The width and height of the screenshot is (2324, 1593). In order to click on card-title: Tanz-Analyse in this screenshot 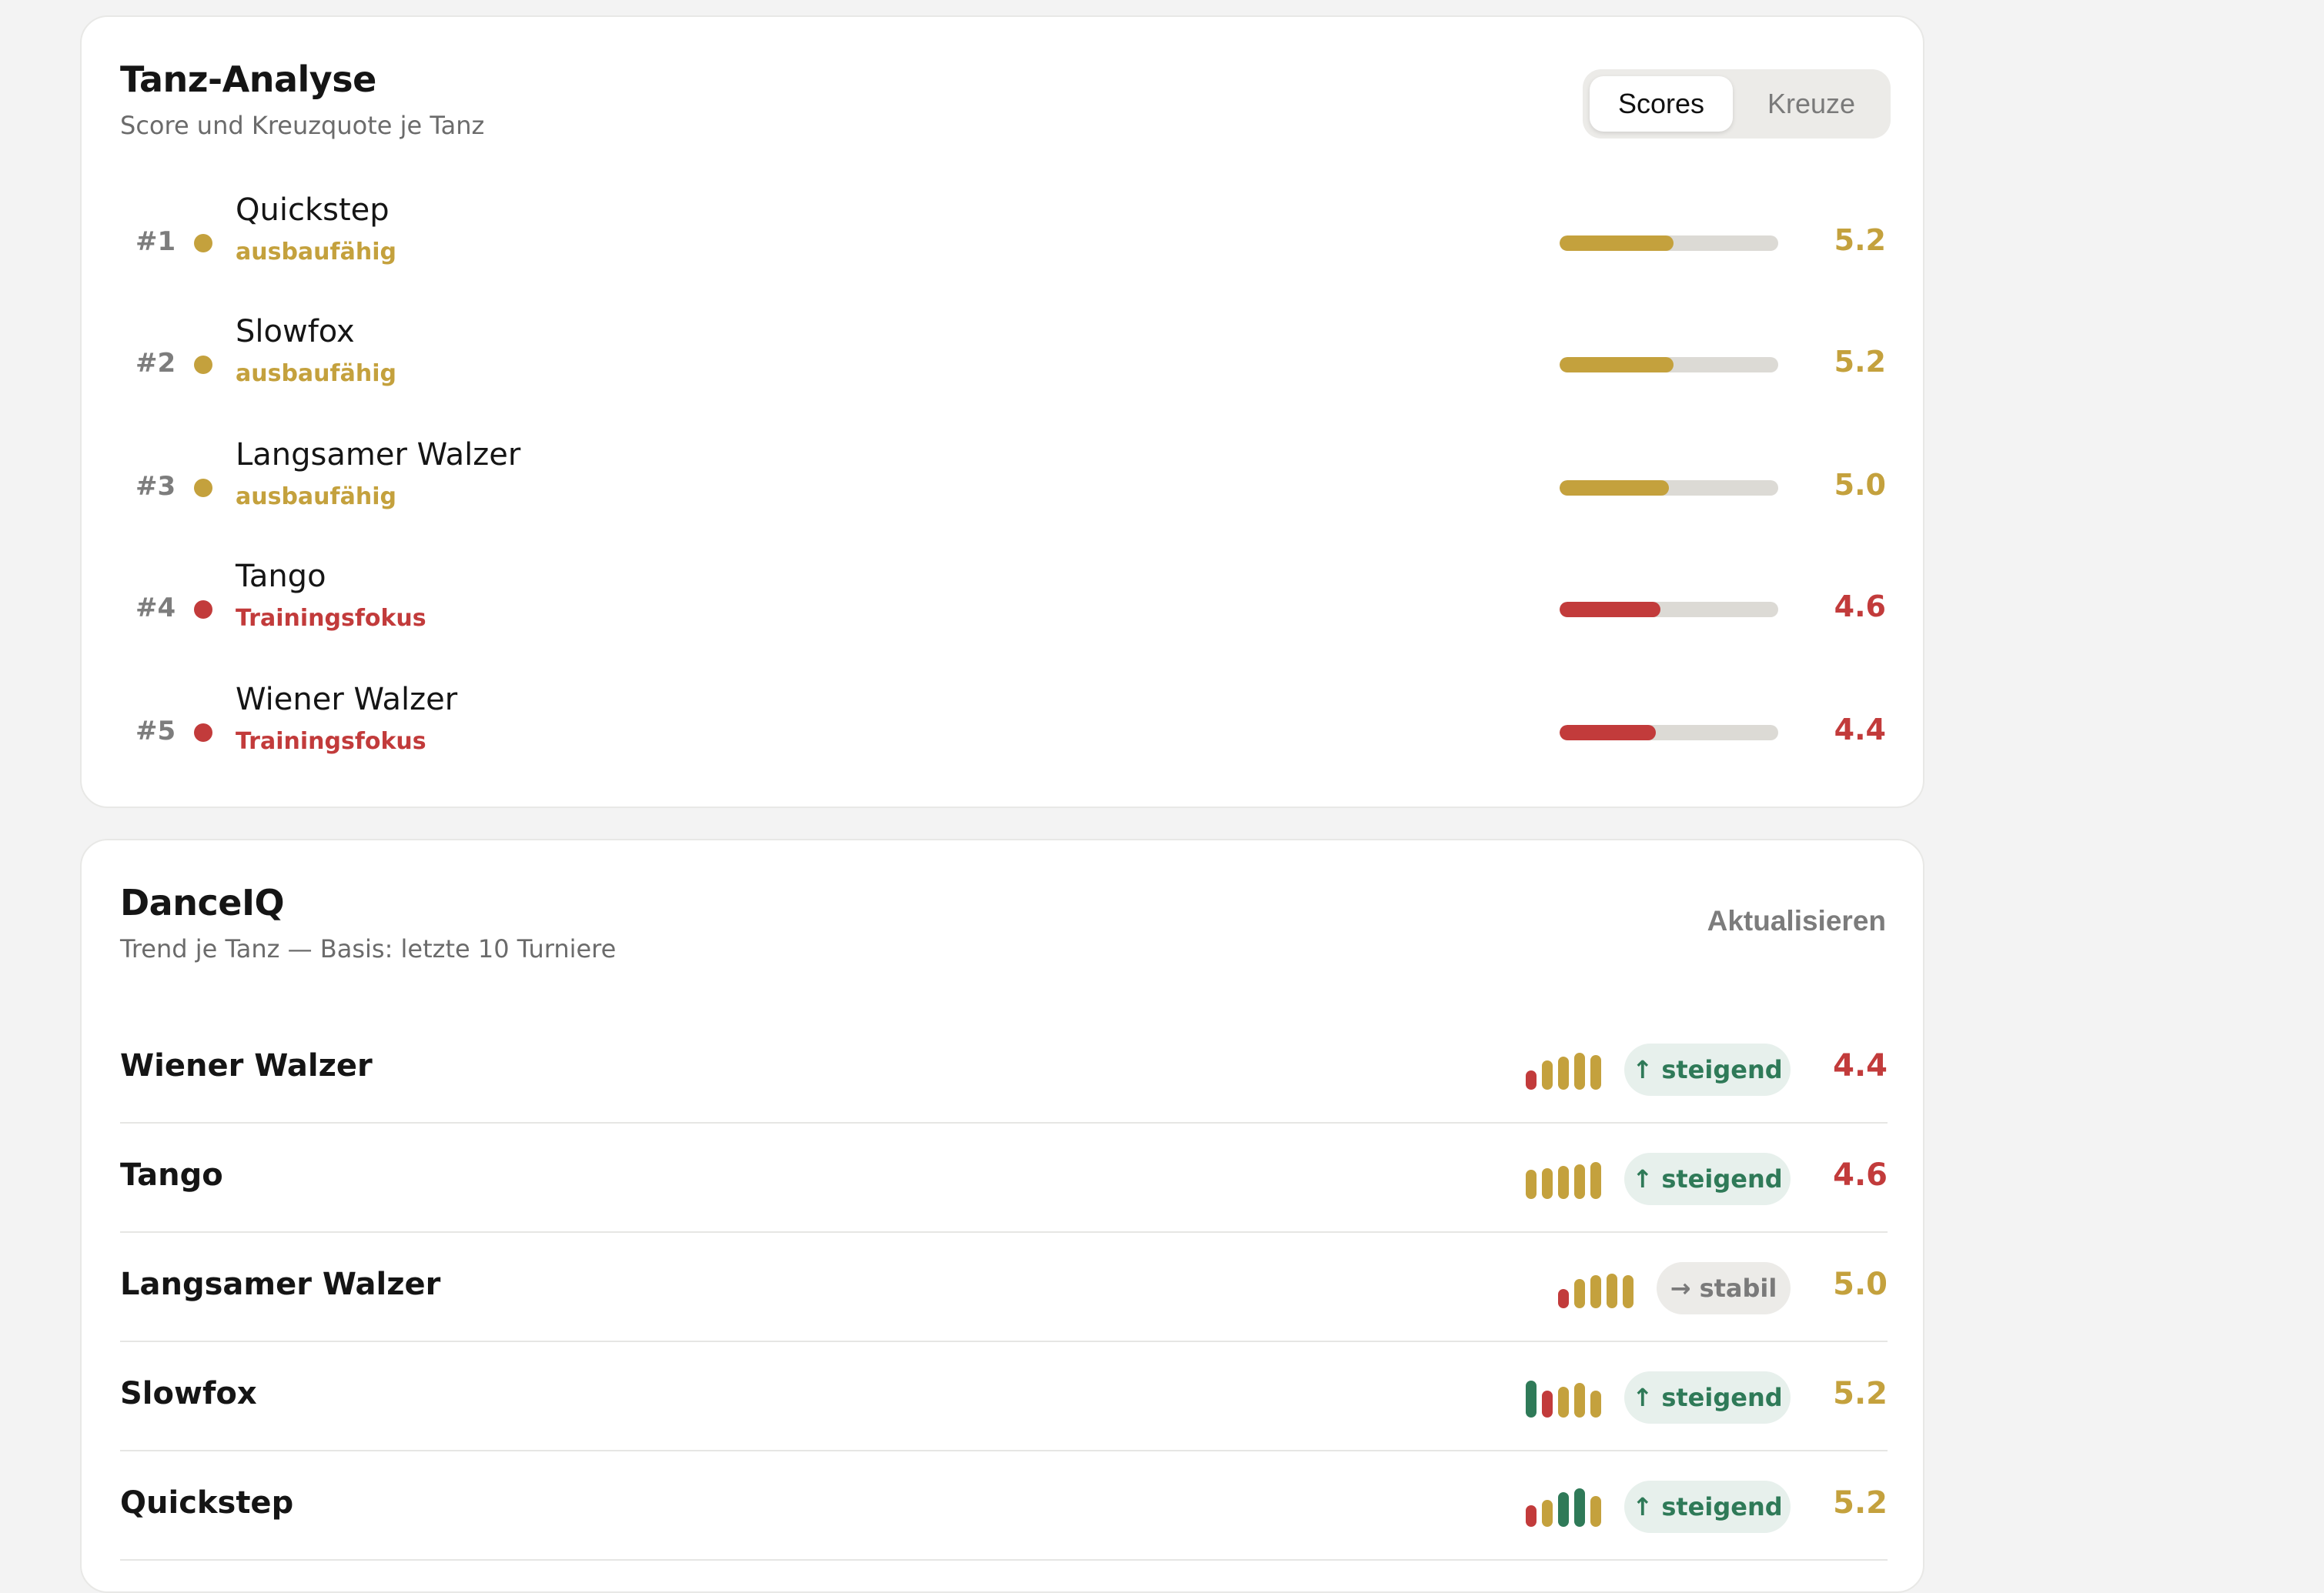, I will do `click(248, 79)`.